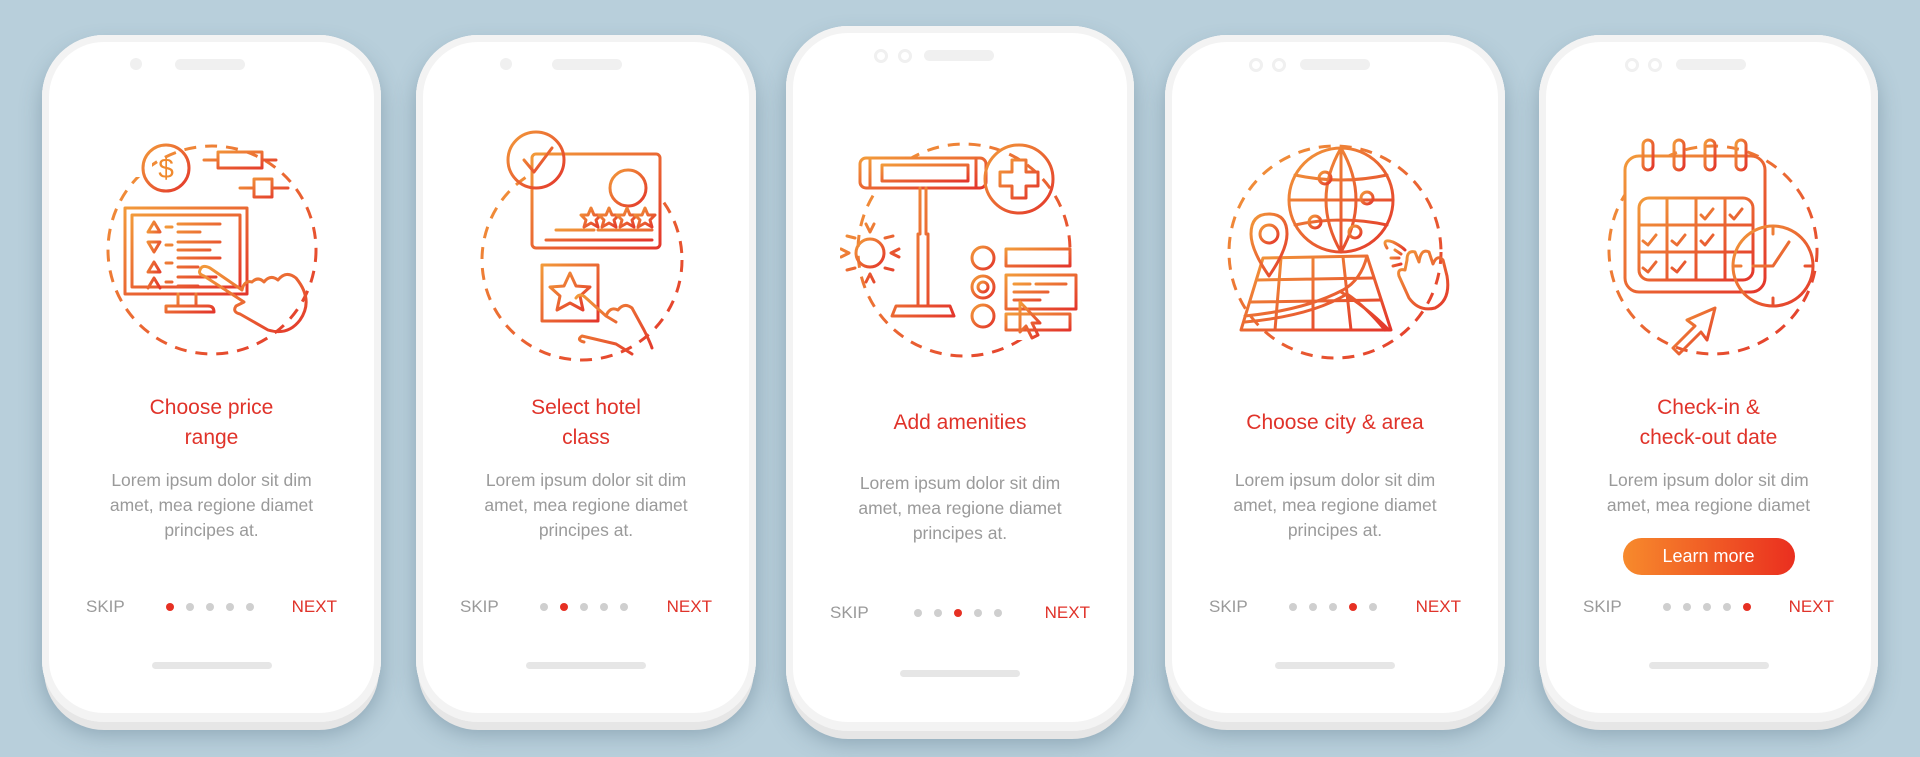 The height and width of the screenshot is (757, 1920). I want to click on screen-title-line: class, so click(586, 437).